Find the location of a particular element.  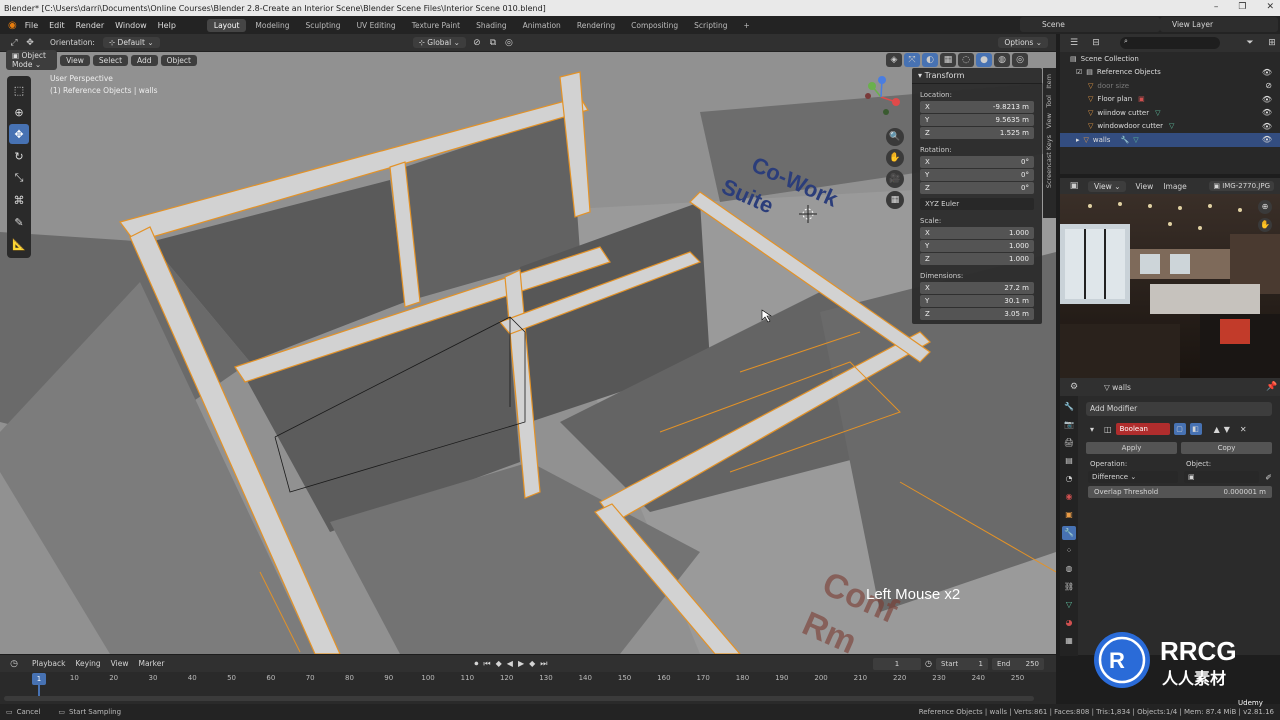

close-button: ✕ is located at coordinates (1270, 7).